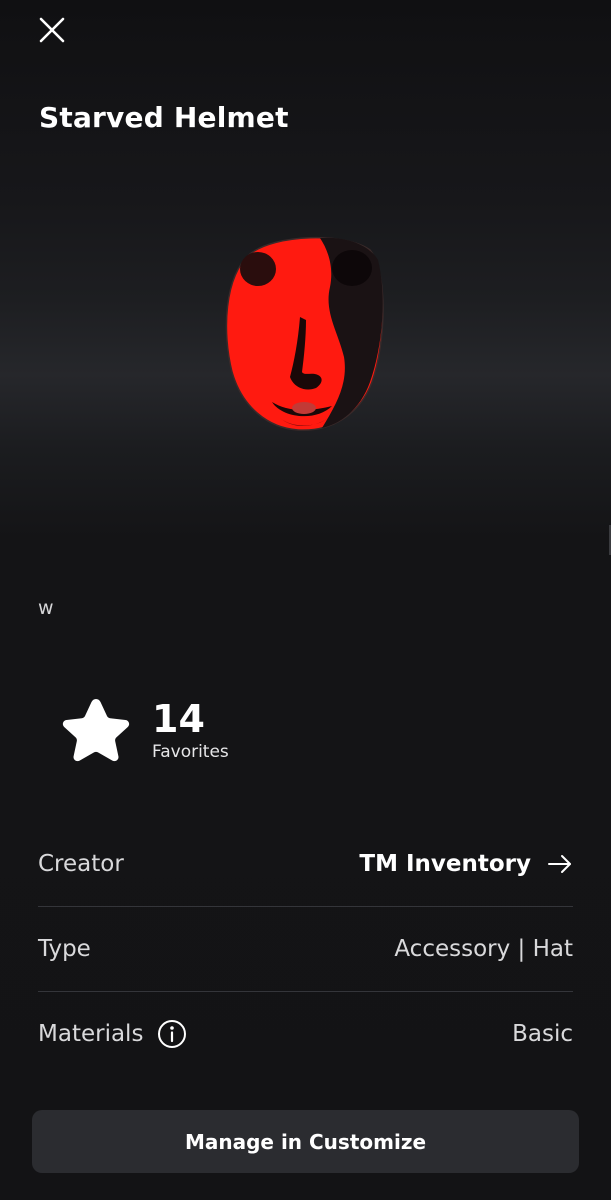 This screenshot has height=1200, width=611. Describe the element at coordinates (305, 1034) in the screenshot. I see `materials-row: Materials Basic` at that location.